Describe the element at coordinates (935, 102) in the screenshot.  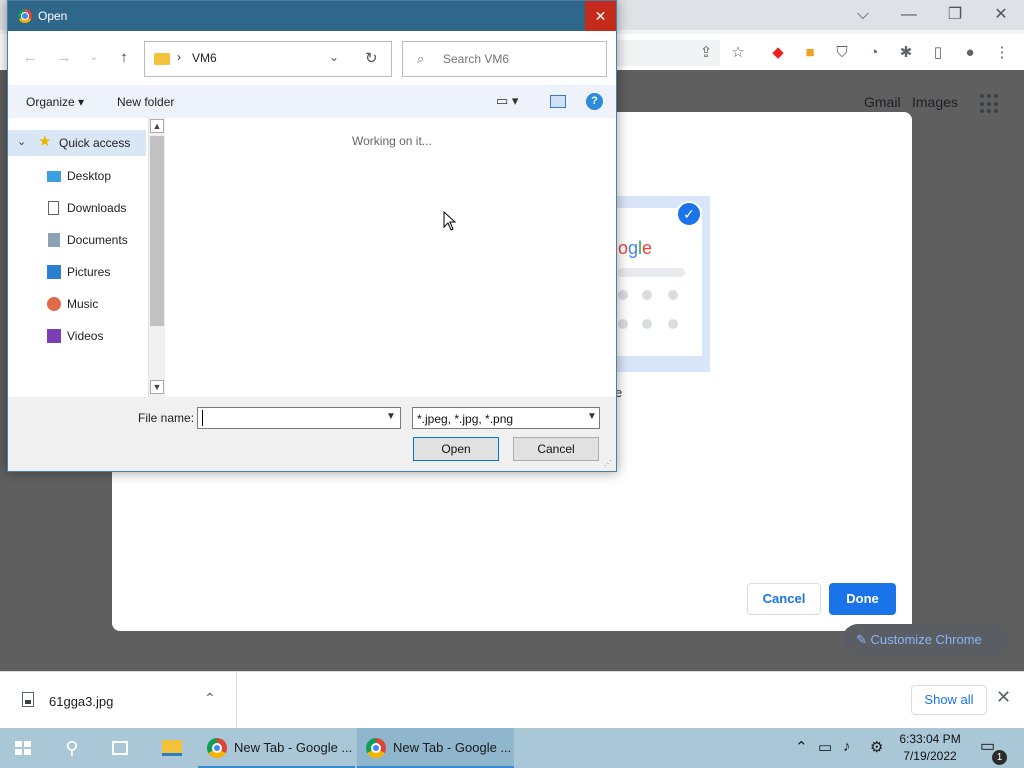
I see `images-link: Images` at that location.